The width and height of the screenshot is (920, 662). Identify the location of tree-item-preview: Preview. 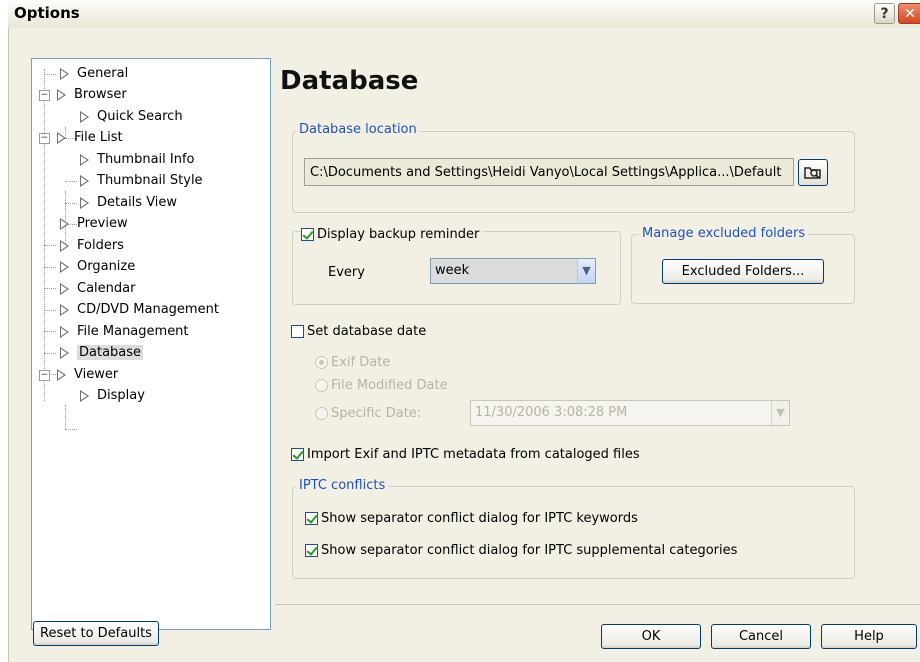
(94, 224).